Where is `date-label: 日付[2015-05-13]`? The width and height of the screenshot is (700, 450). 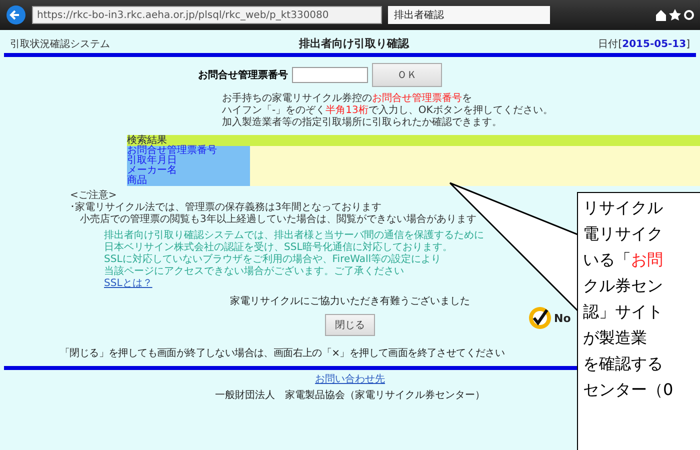
date-label: 日付[2015-05-13] is located at coordinates (644, 44).